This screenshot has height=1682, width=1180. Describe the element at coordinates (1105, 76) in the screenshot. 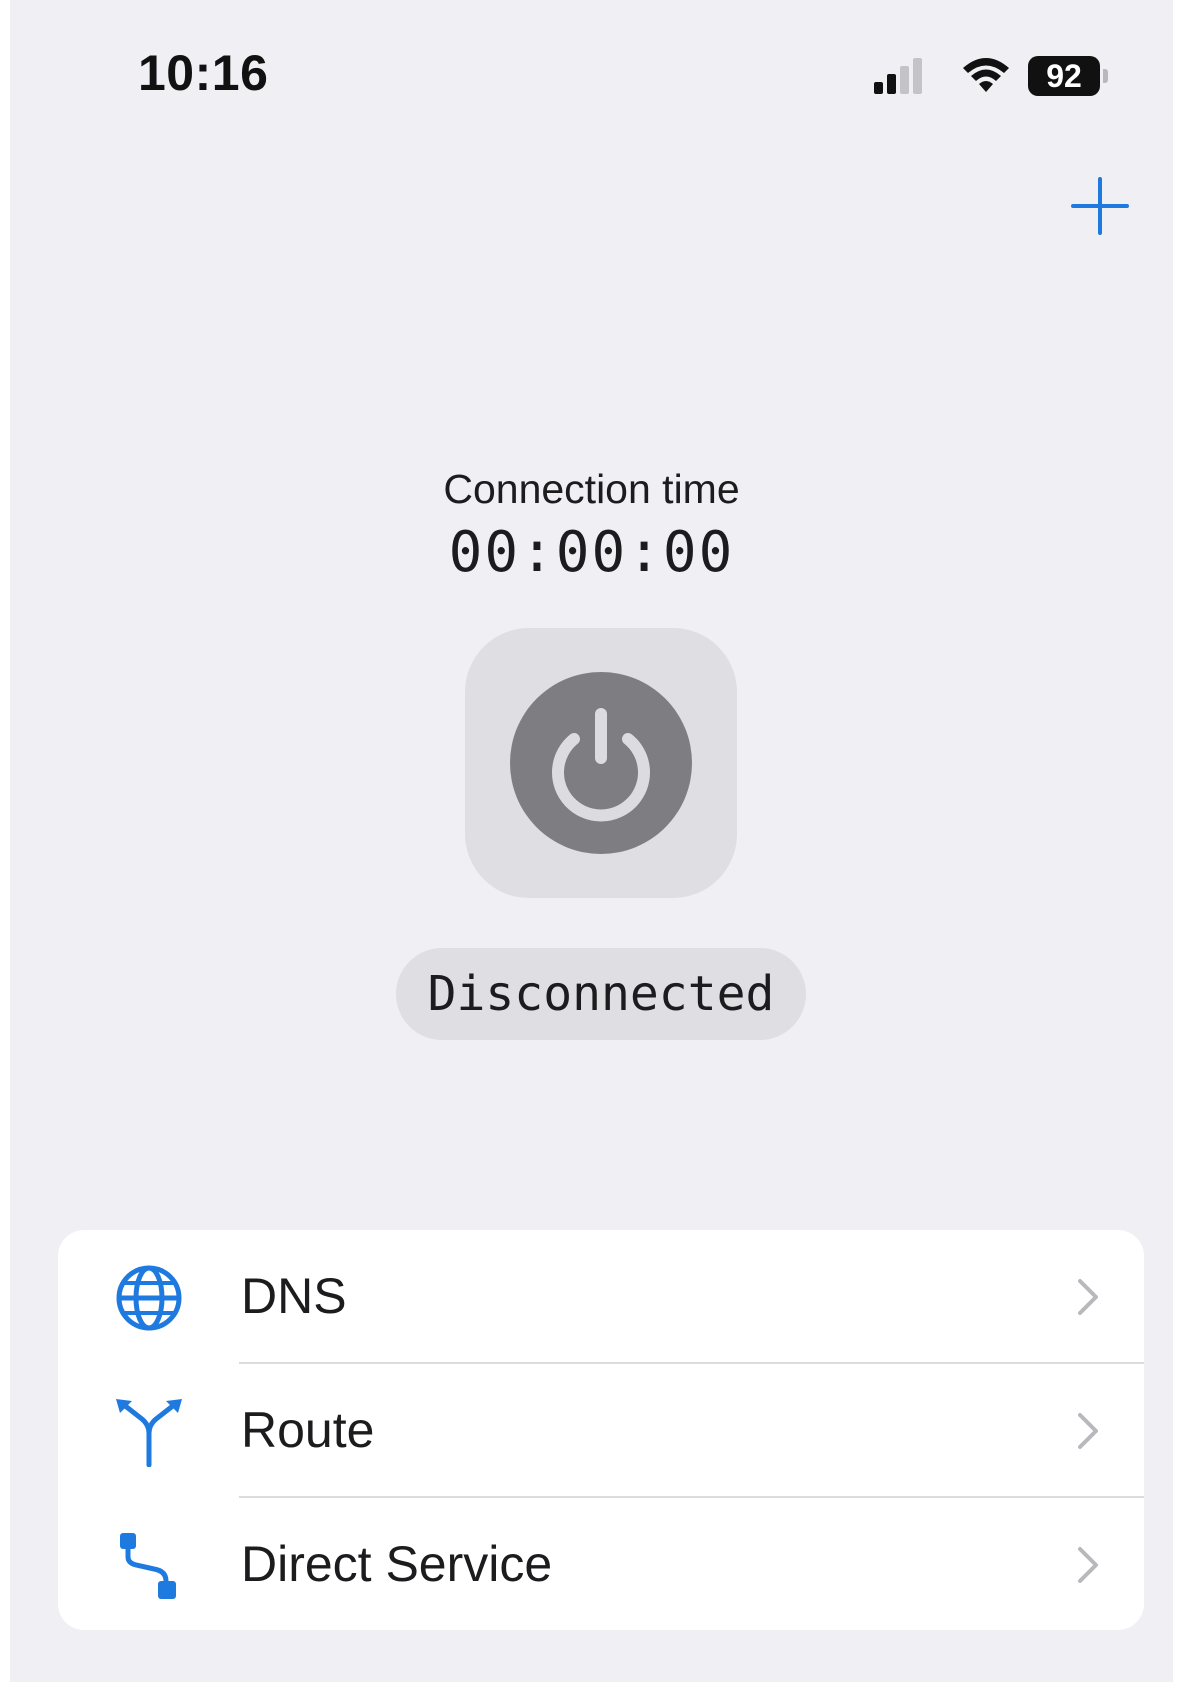

I see `battery-cap` at that location.